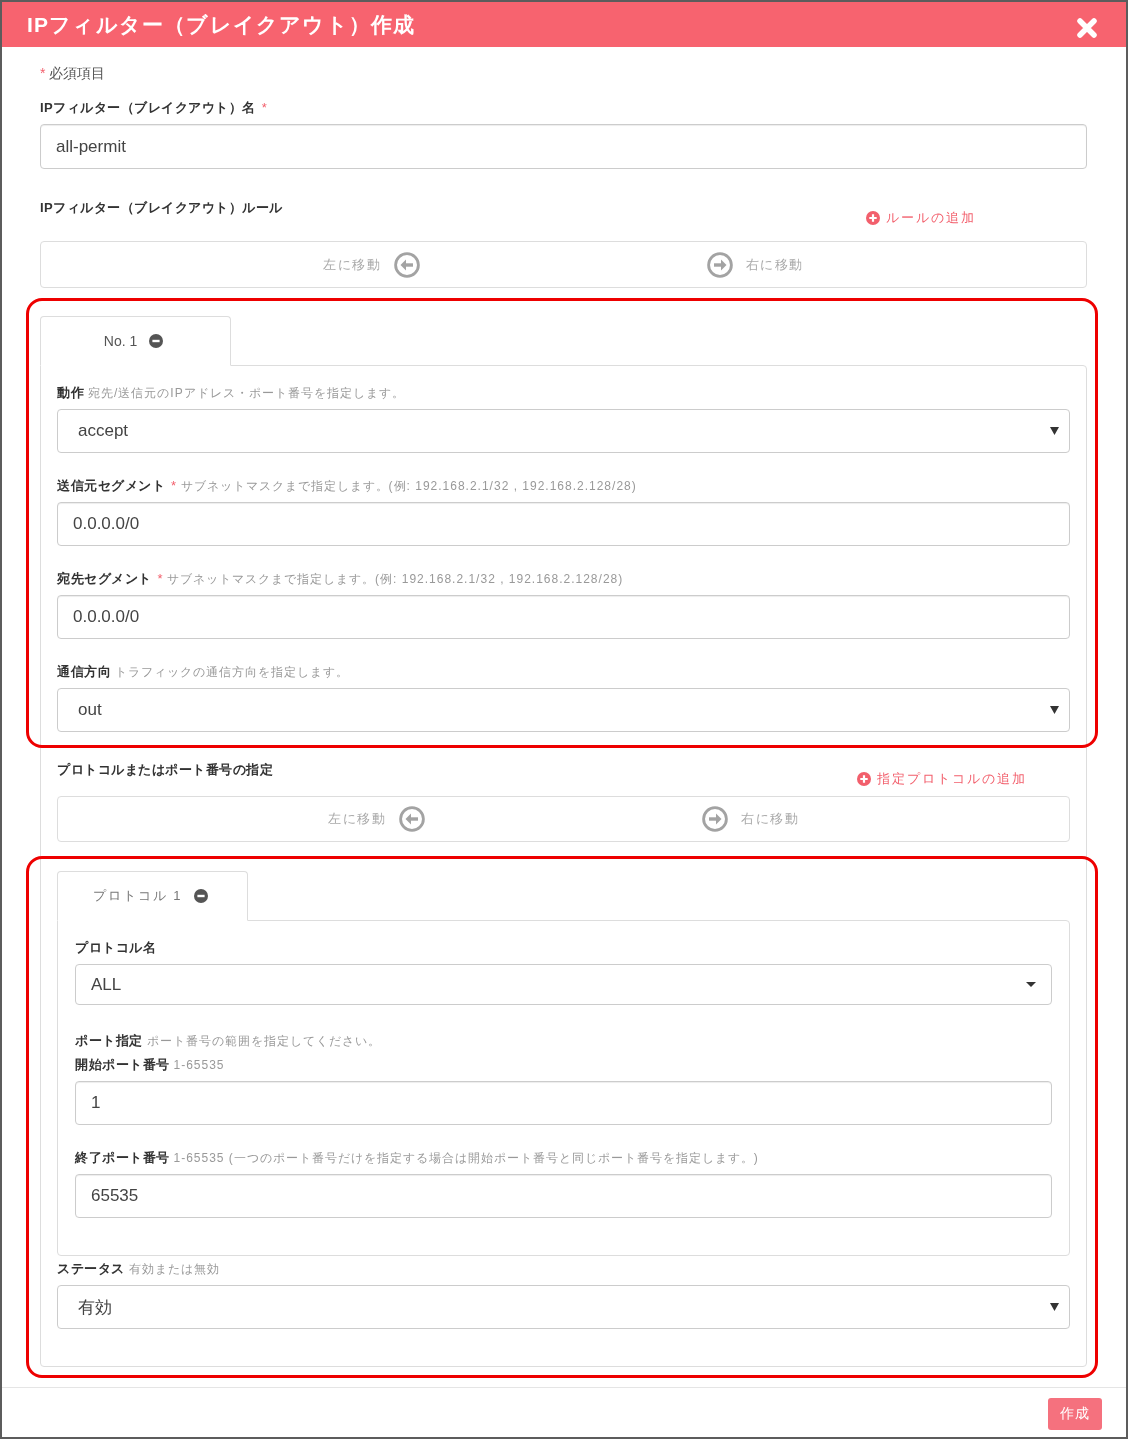  I want to click on field-label: 開始ポート番号, so click(122, 1065).